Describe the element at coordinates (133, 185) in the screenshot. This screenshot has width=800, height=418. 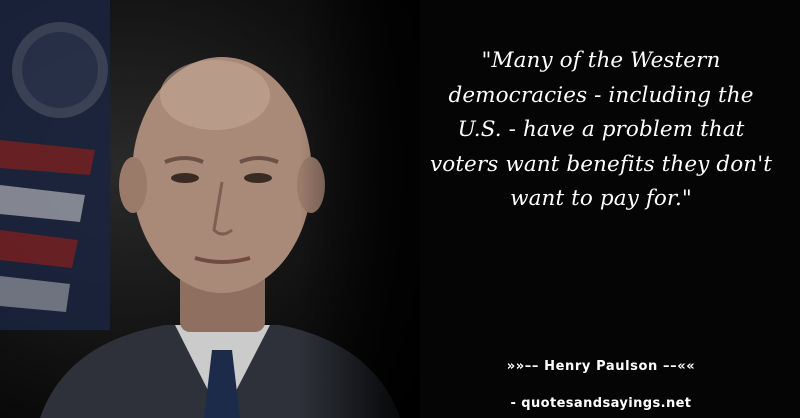
I see `ear-left` at that location.